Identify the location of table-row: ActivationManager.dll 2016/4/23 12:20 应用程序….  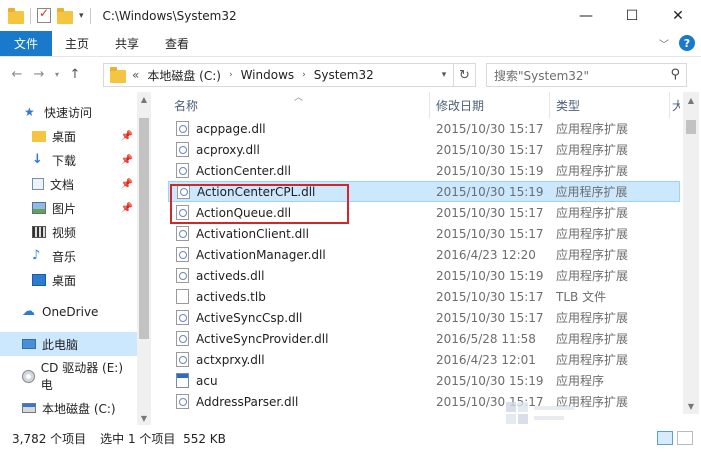
(424, 254).